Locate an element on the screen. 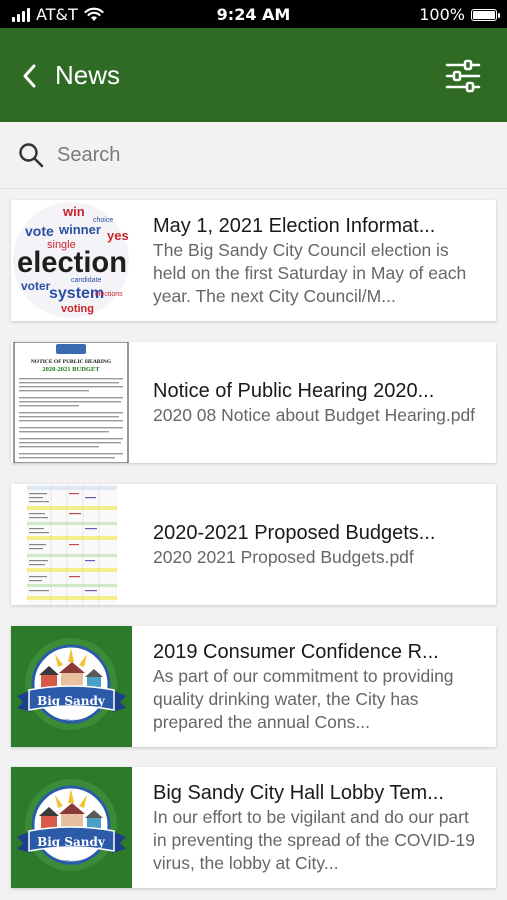 The image size is (507, 900). spreadsheet-thumbnail is located at coordinates (71, 544).